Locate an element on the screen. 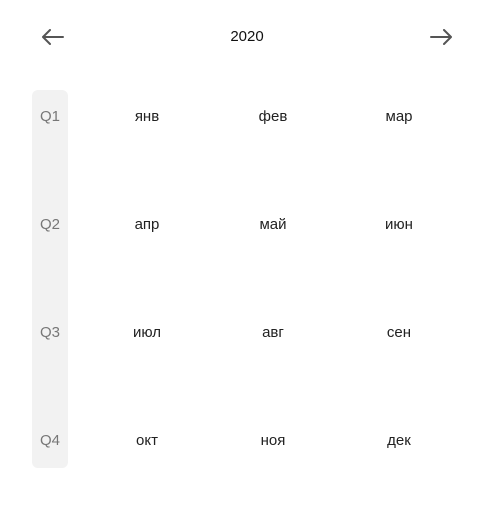 This screenshot has width=494, height=508. year-title: 2020 is located at coordinates (247, 37).